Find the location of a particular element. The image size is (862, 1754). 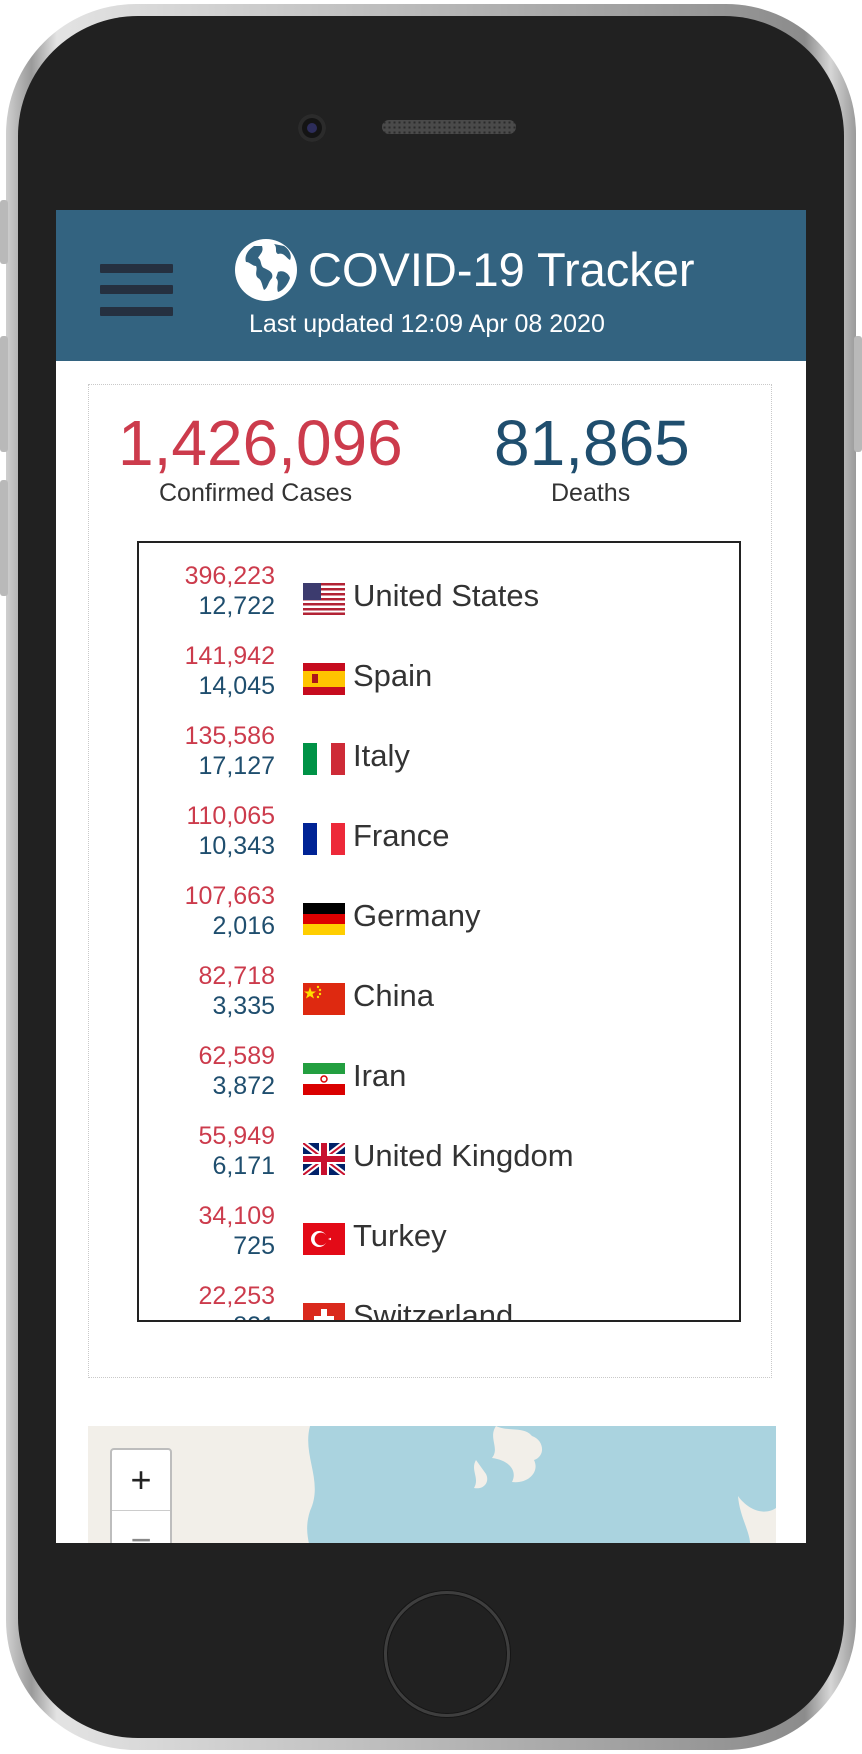

country-confirmed: 141,942 is located at coordinates (229, 656).